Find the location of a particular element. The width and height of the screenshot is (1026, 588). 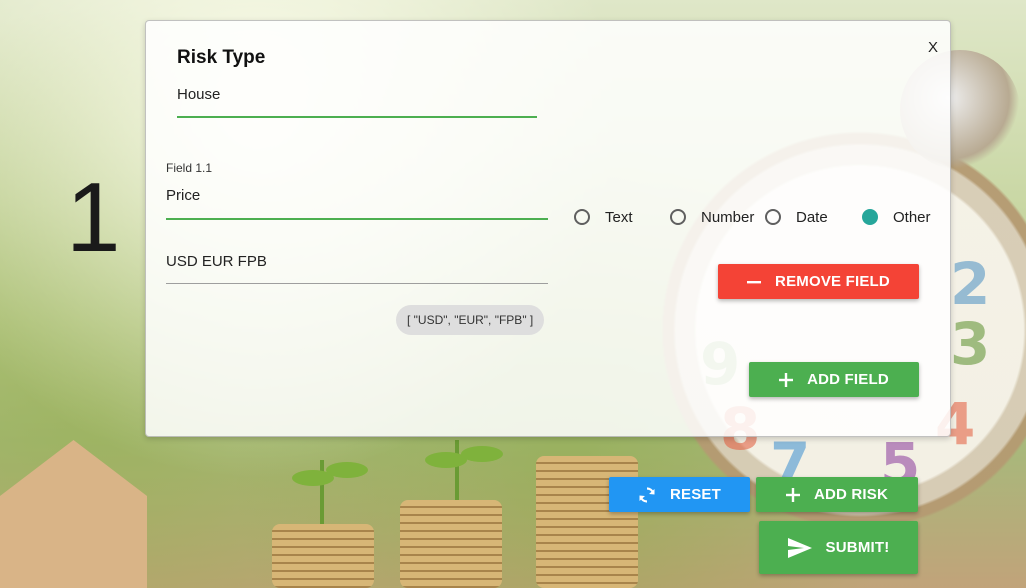

field-name-value: Price is located at coordinates (183, 195).